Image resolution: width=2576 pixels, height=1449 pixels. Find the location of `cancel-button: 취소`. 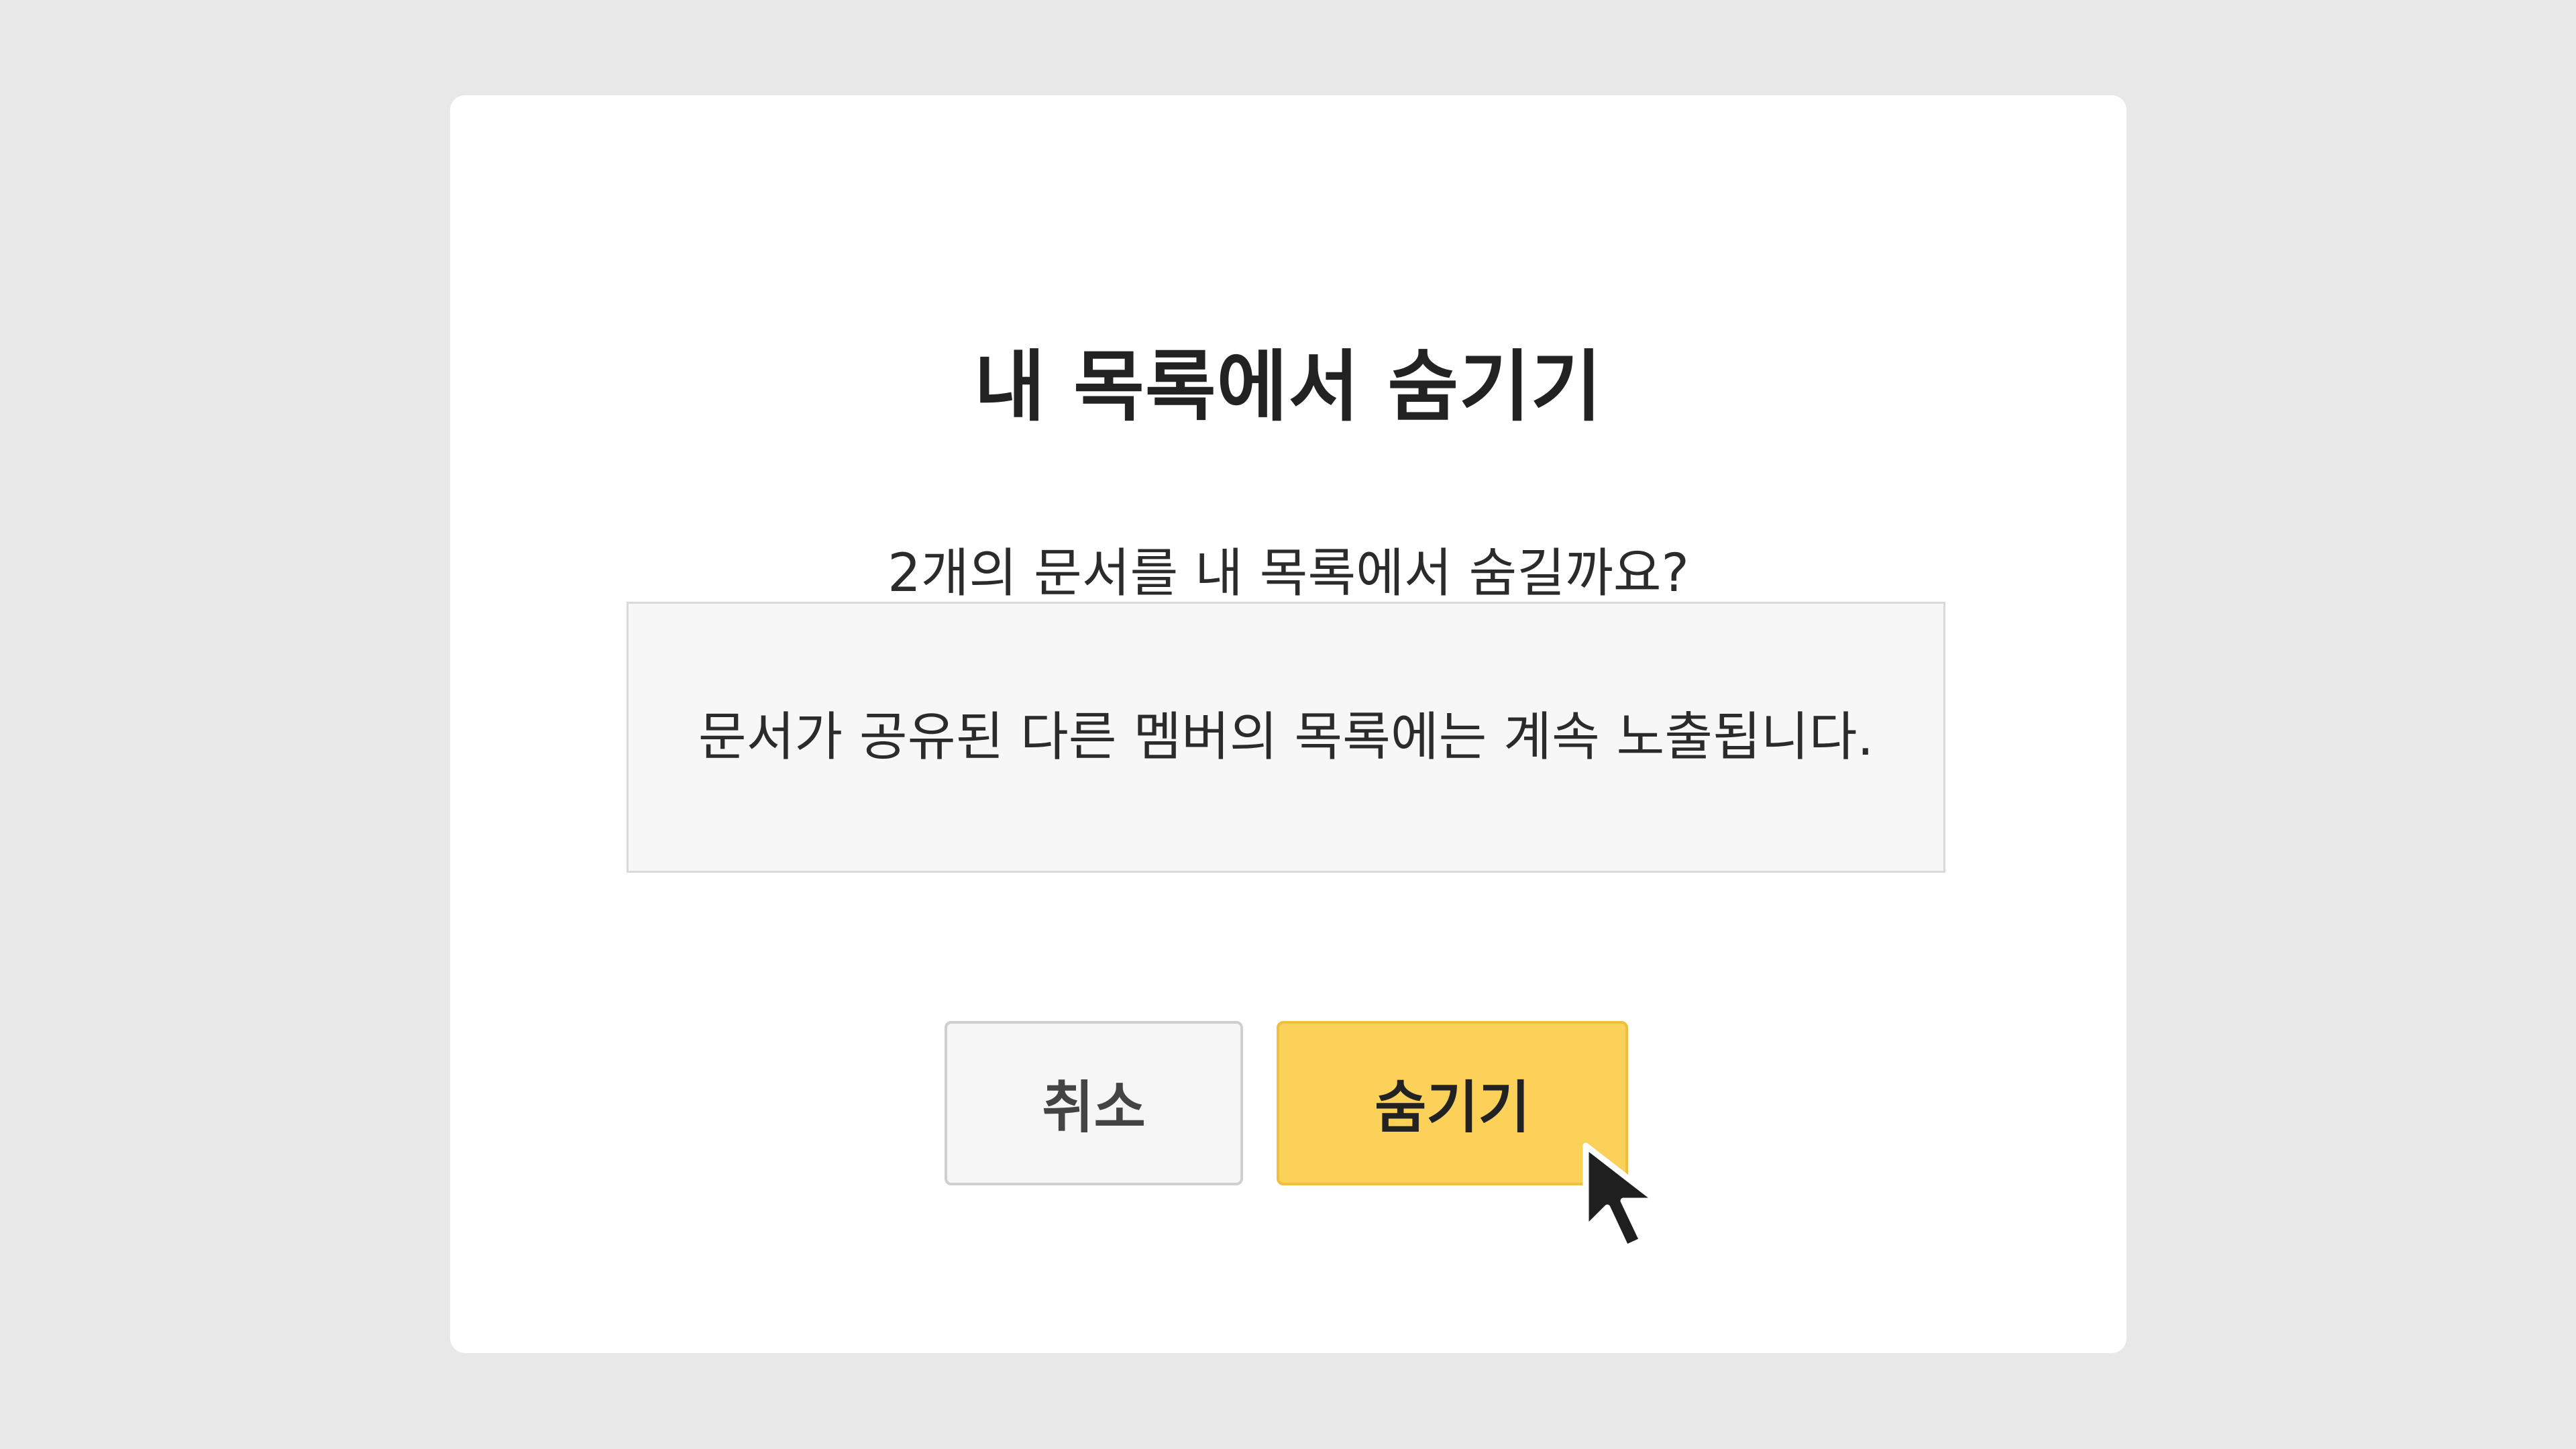

cancel-button: 취소 is located at coordinates (1094, 1103).